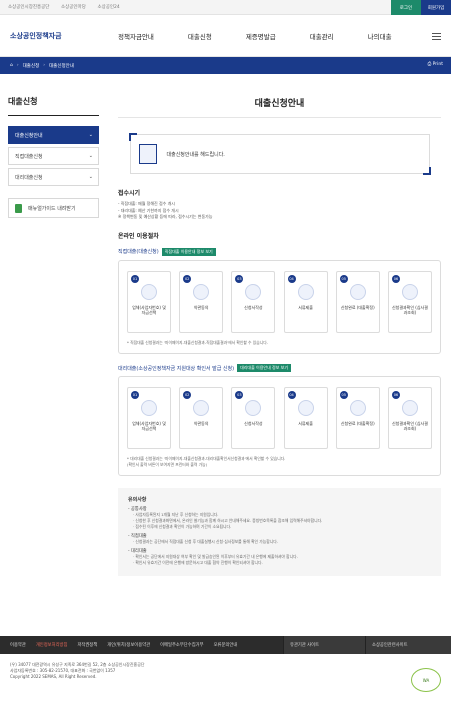 Image resolution: width=451 pixels, height=725 pixels. I want to click on sidebar-item-agency: 대리대출신청 ⌄, so click(53, 177).